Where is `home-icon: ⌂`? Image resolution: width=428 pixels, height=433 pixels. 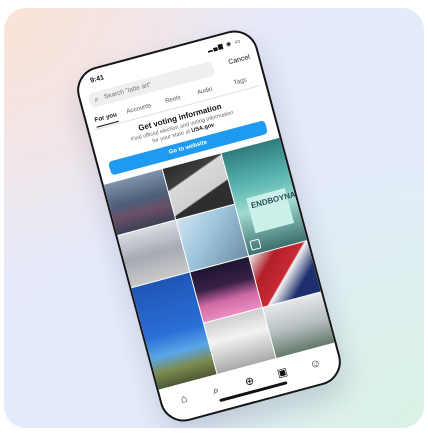
home-icon: ⌂ is located at coordinates (184, 400).